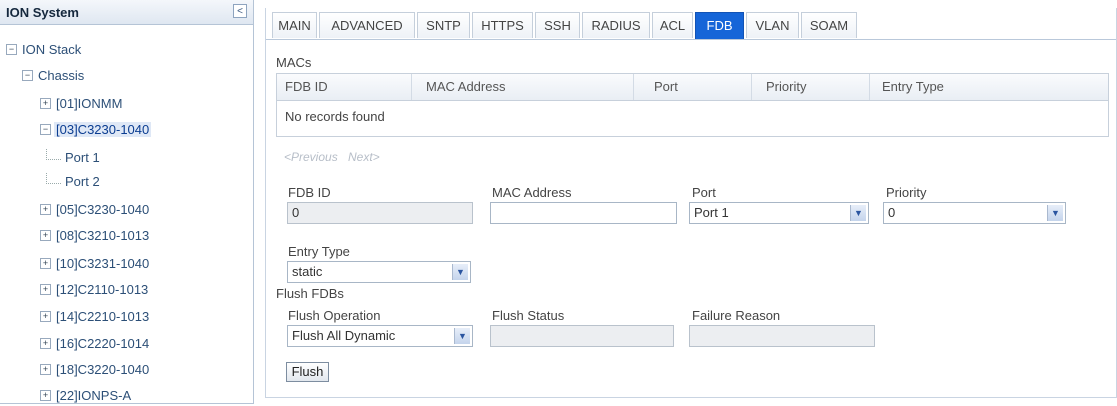 The height and width of the screenshot is (406, 1117). What do you see at coordinates (334, 315) in the screenshot?
I see `flush-operation-label: Flush Operation` at bounding box center [334, 315].